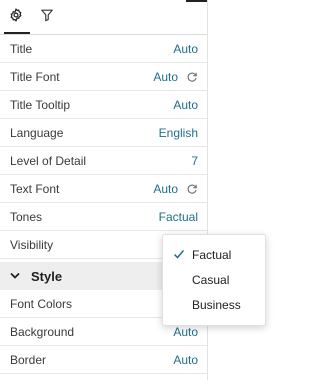  I want to click on dropdown-option-casual: Casual, so click(215, 280).